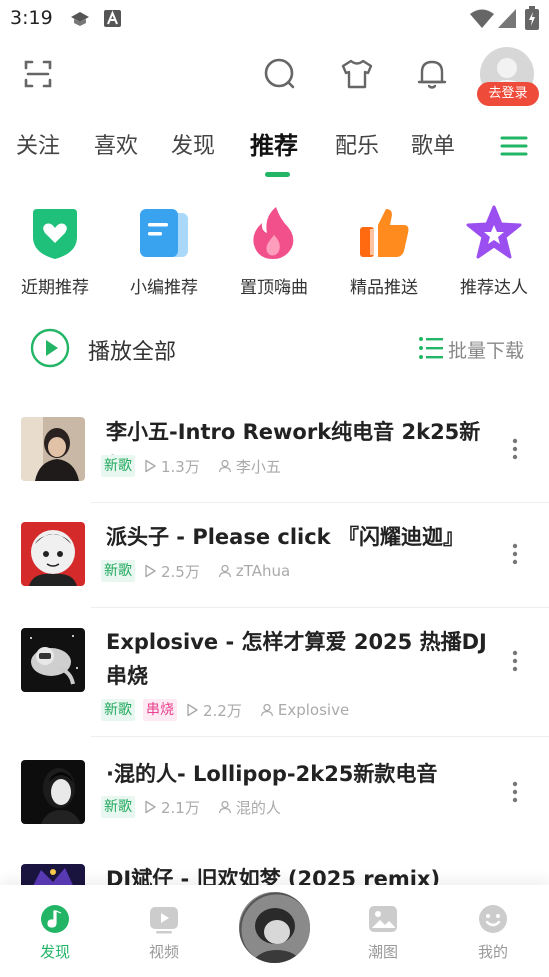 This screenshot has height=977, width=549. I want to click on search-icon, so click(280, 74).